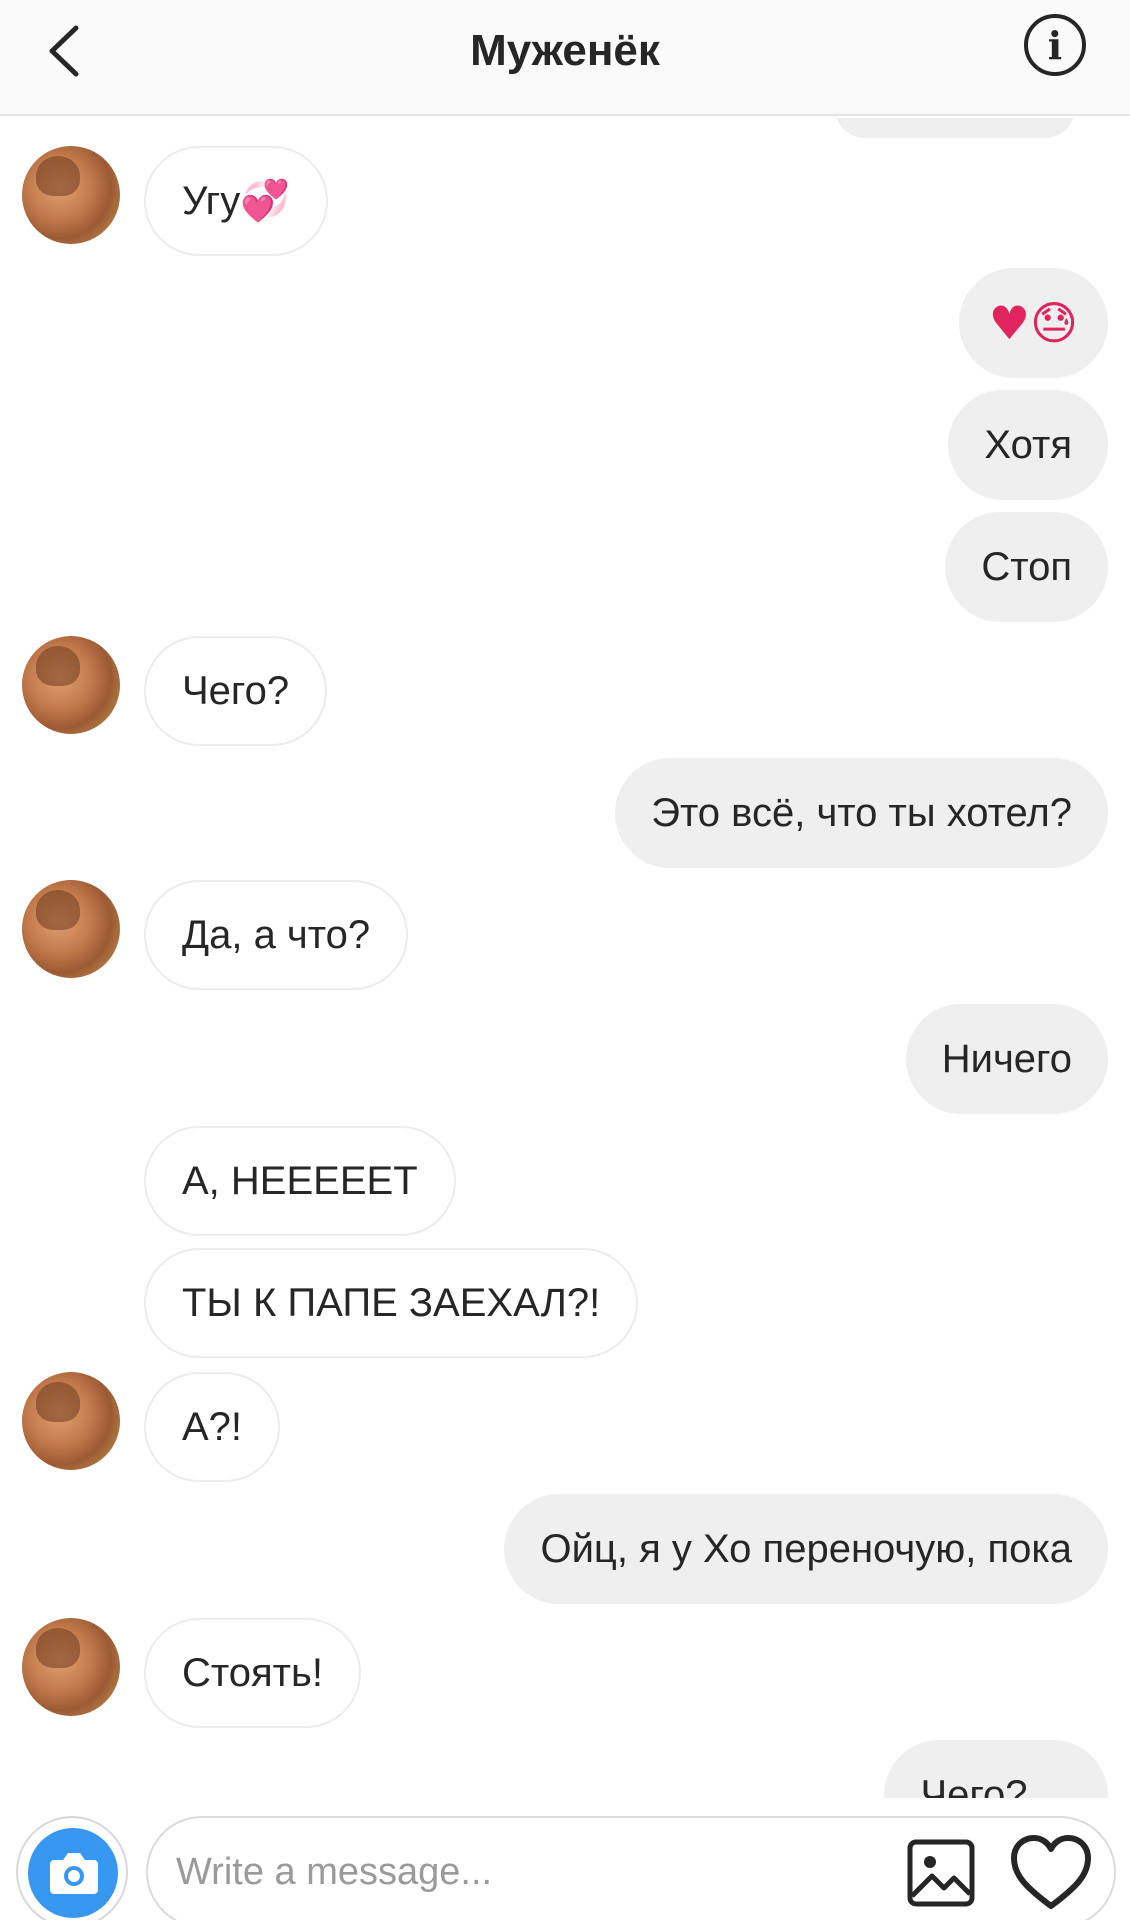 The width and height of the screenshot is (1130, 1920). I want to click on like-button, so click(1051, 1873).